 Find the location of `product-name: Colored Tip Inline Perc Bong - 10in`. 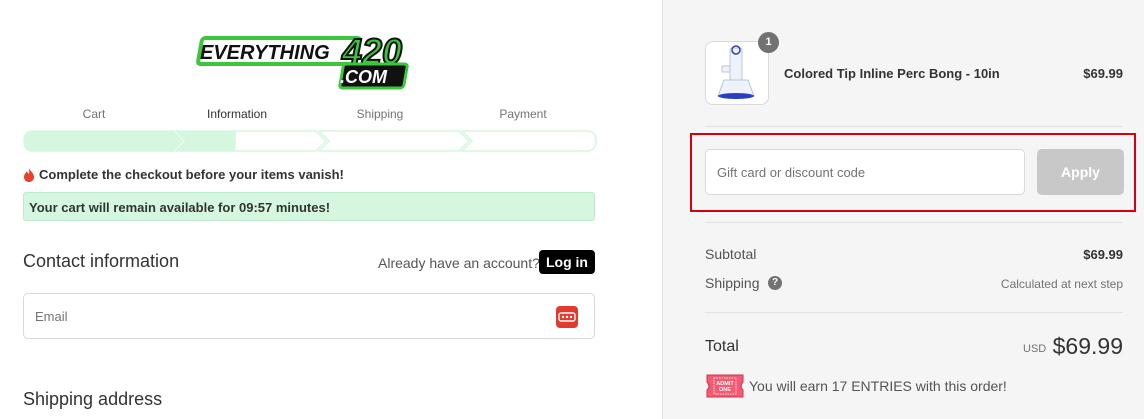

product-name: Colored Tip Inline Perc Bong - 10in is located at coordinates (892, 73).